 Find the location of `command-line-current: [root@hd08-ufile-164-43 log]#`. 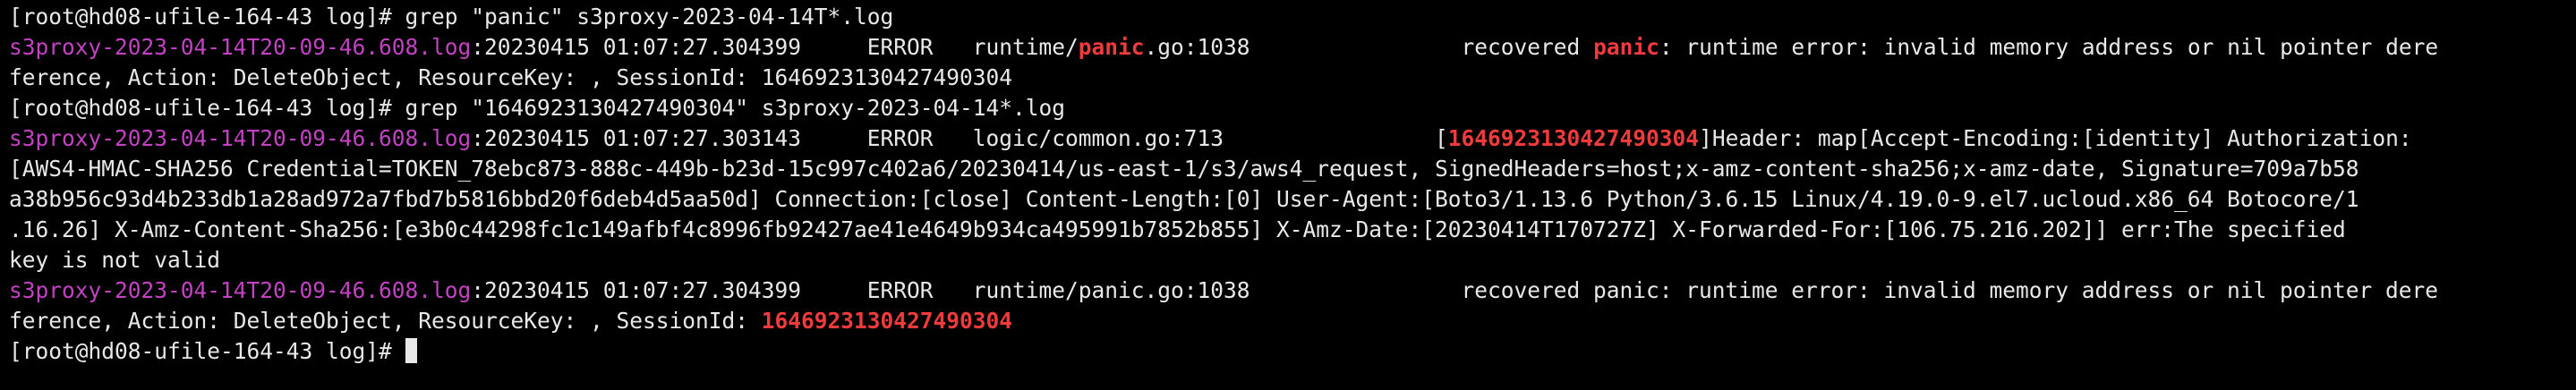

command-line-current: [root@hd08-ufile-164-43 log]# is located at coordinates (1292, 351).